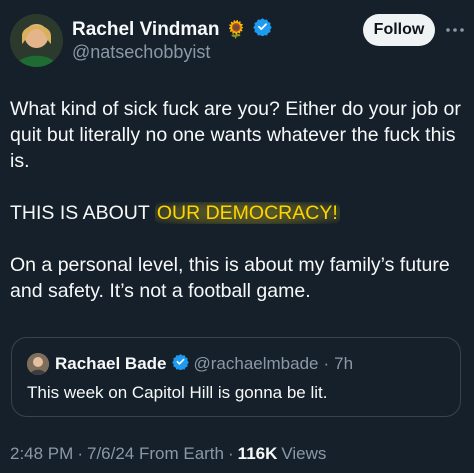 This screenshot has height=473, width=474. What do you see at coordinates (111, 363) in the screenshot?
I see `quote-author-name: Rachael Bade` at bounding box center [111, 363].